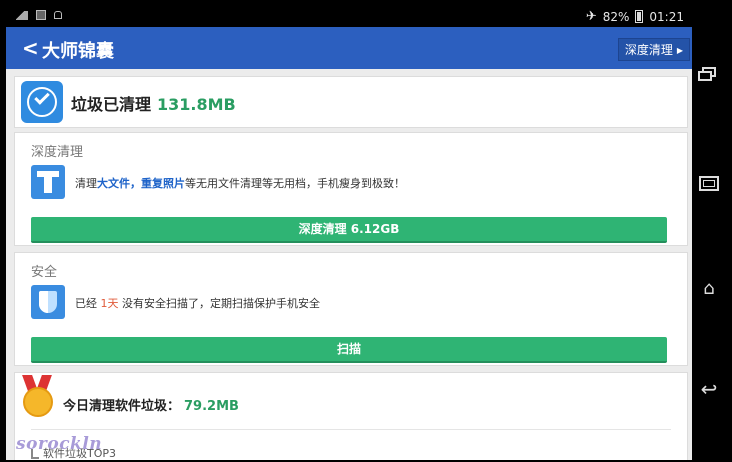 This screenshot has width=732, height=462. What do you see at coordinates (349, 350) in the screenshot?
I see `scan-button: 扫描` at bounding box center [349, 350].